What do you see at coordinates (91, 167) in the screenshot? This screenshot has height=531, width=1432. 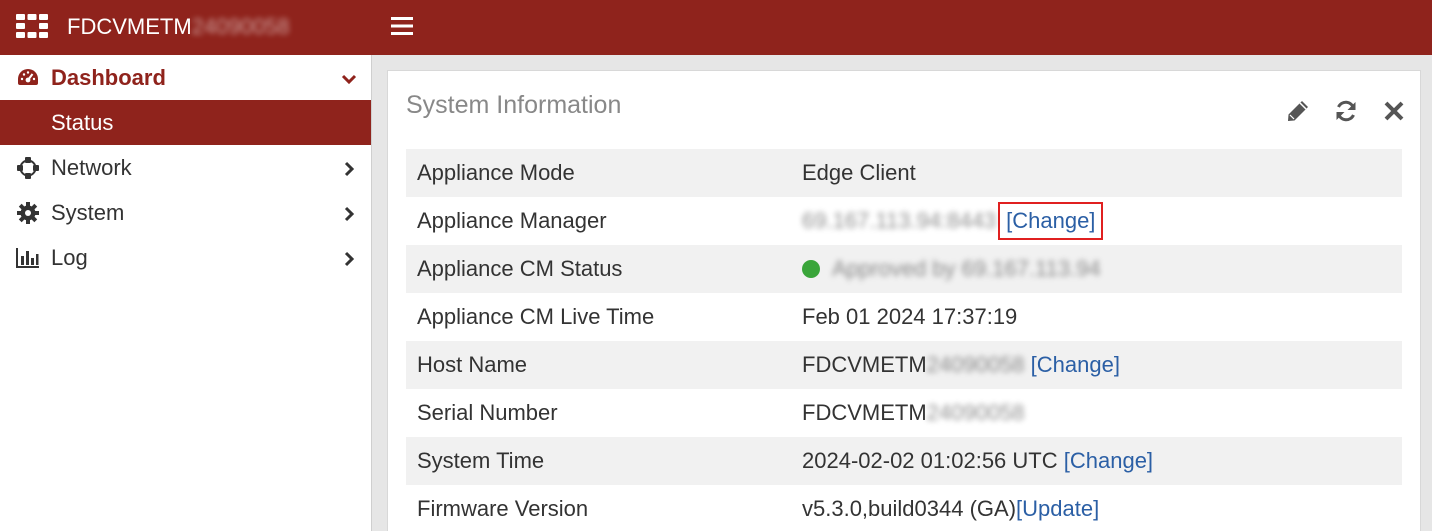 I see `sidebar-item-label: Network` at bounding box center [91, 167].